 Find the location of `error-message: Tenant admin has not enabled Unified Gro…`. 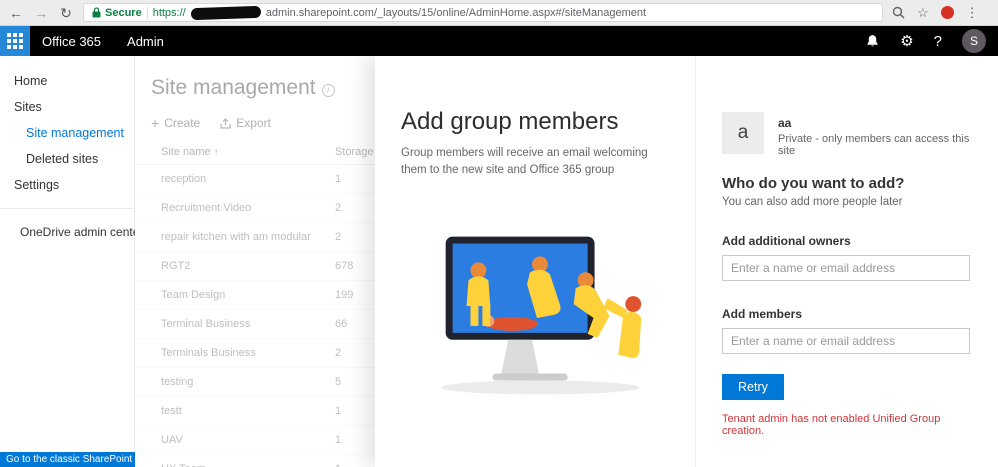

error-message: Tenant admin has not enabled Unified Gro… is located at coordinates (831, 425).